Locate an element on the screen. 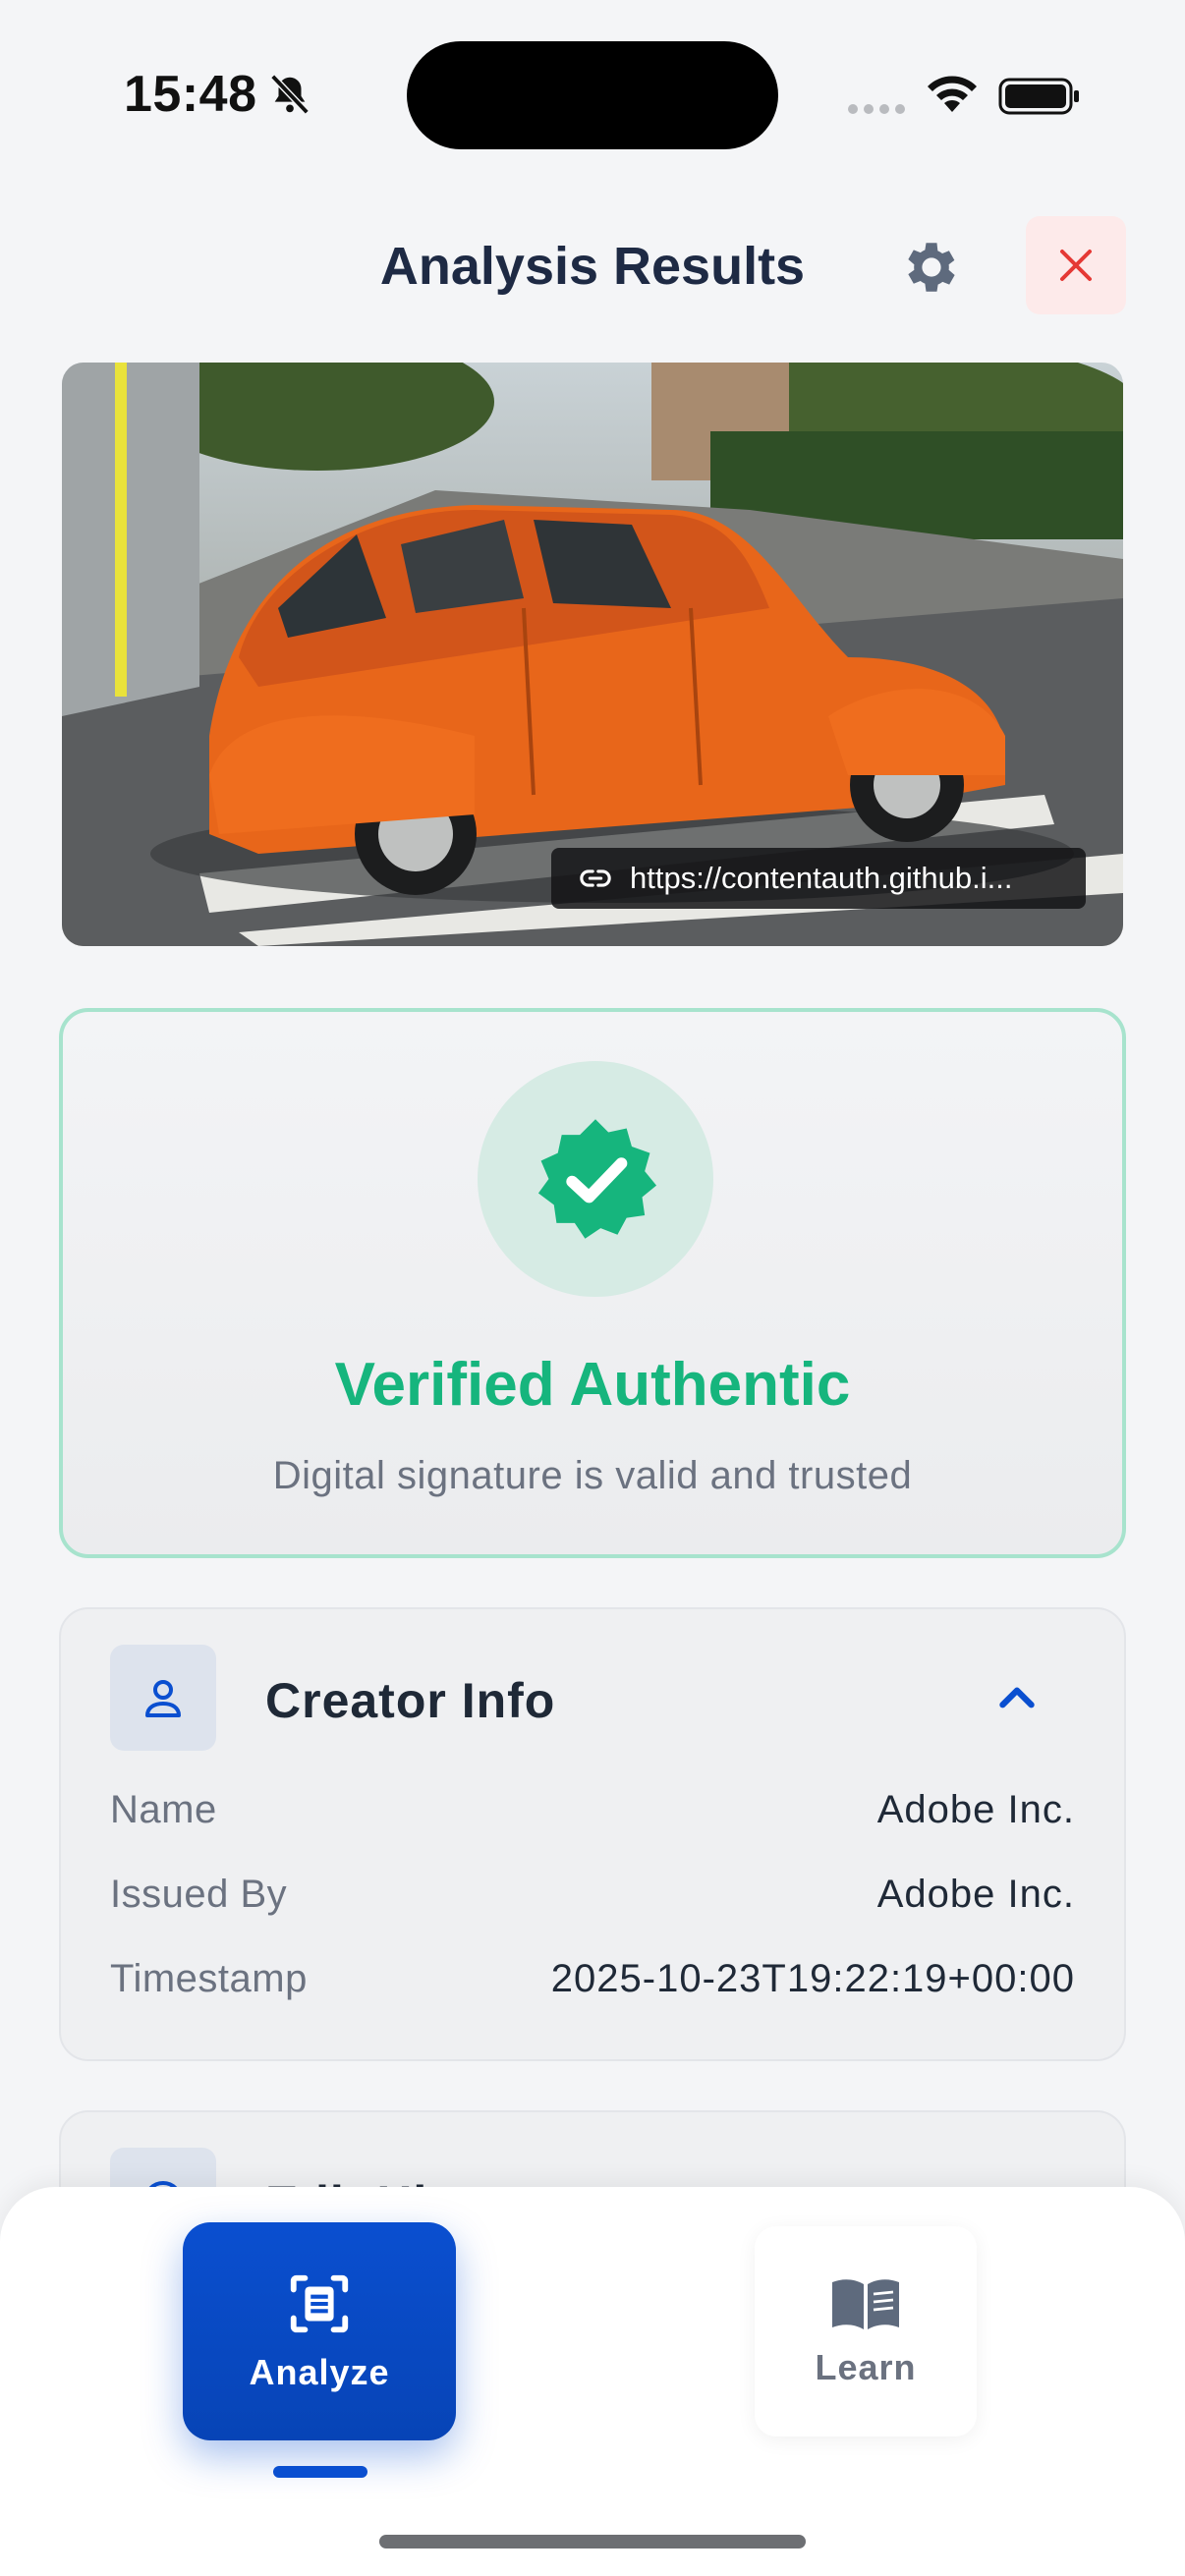 This screenshot has height=2576, width=1185. row-label: Issued By is located at coordinates (199, 1894).